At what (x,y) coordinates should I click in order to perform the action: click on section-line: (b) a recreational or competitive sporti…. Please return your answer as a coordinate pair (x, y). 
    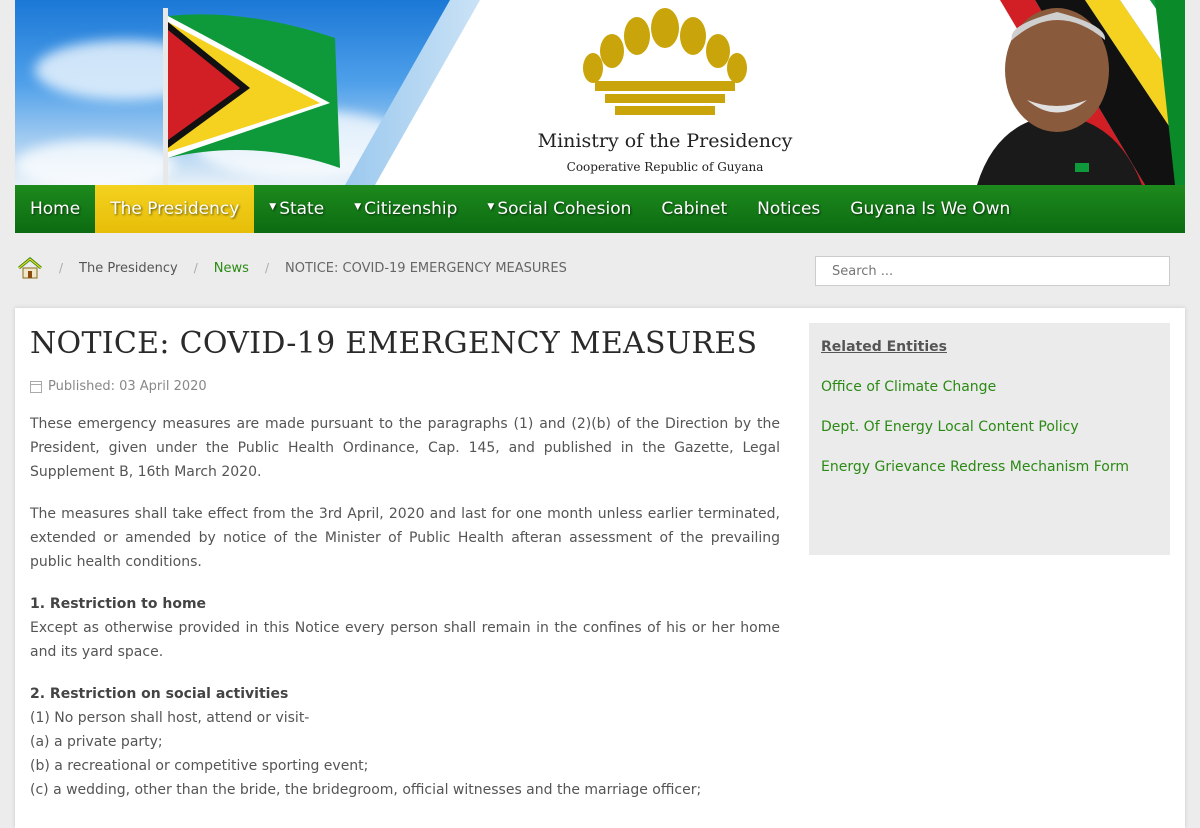
    Looking at the image, I should click on (199, 766).